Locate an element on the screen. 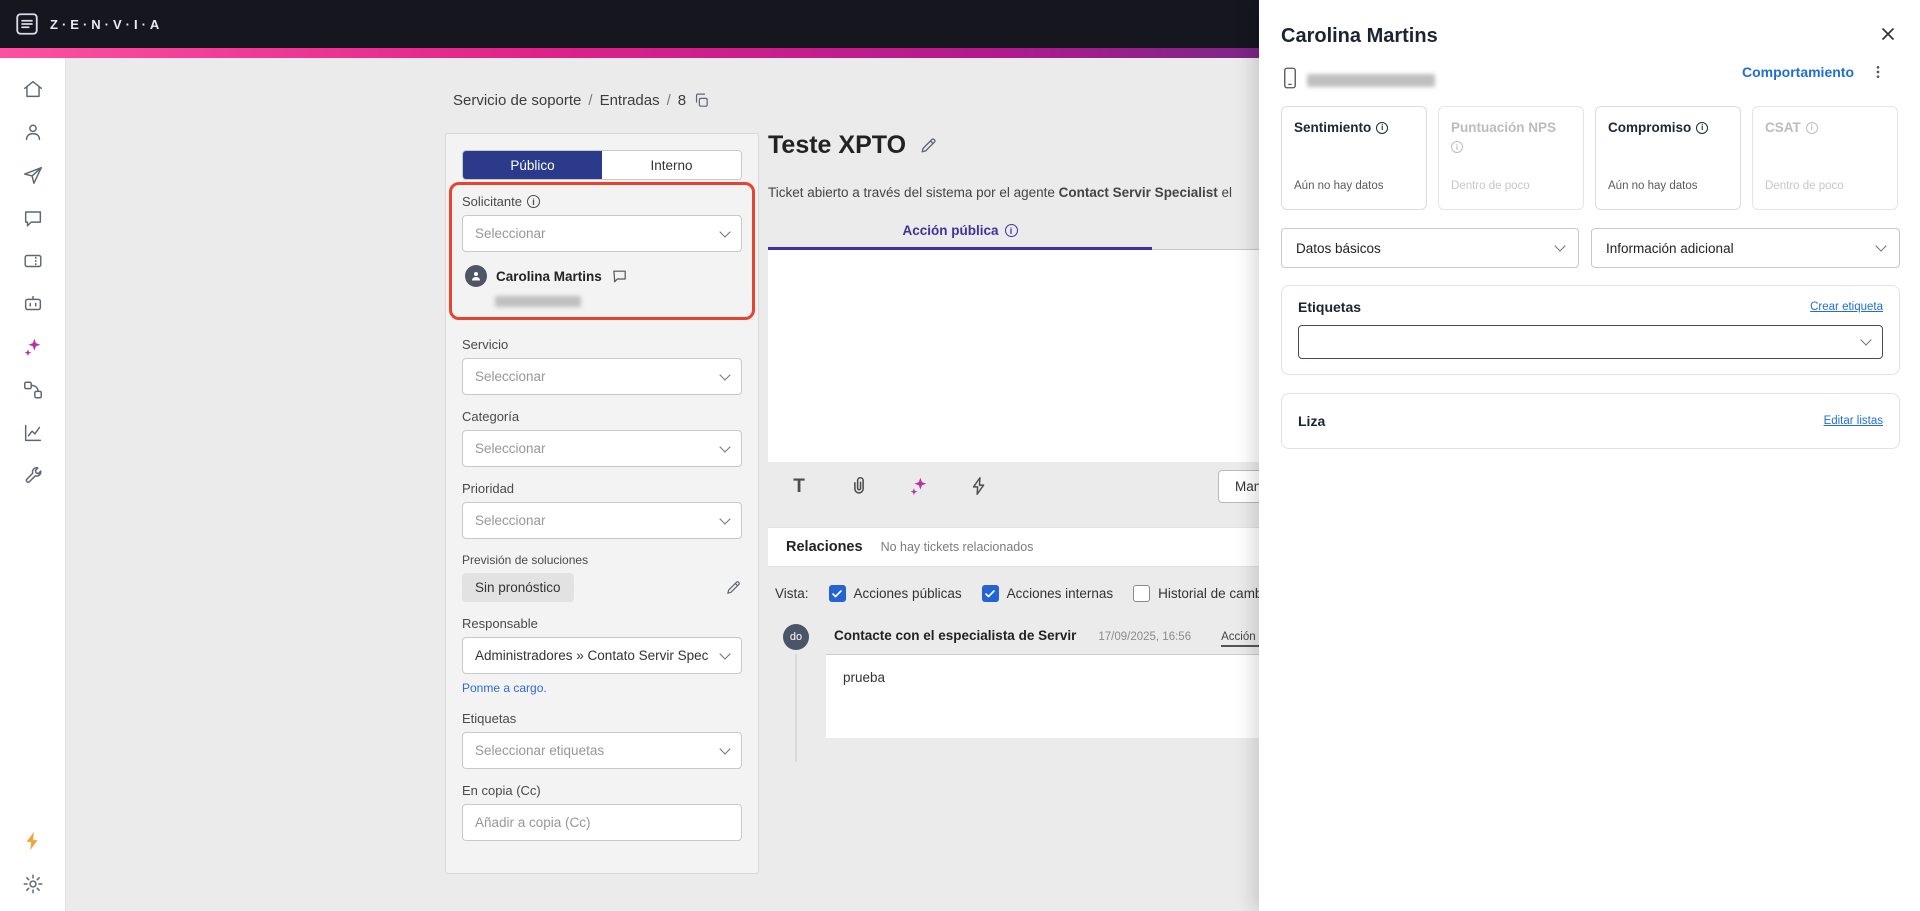  analytics-icon is located at coordinates (33, 433).